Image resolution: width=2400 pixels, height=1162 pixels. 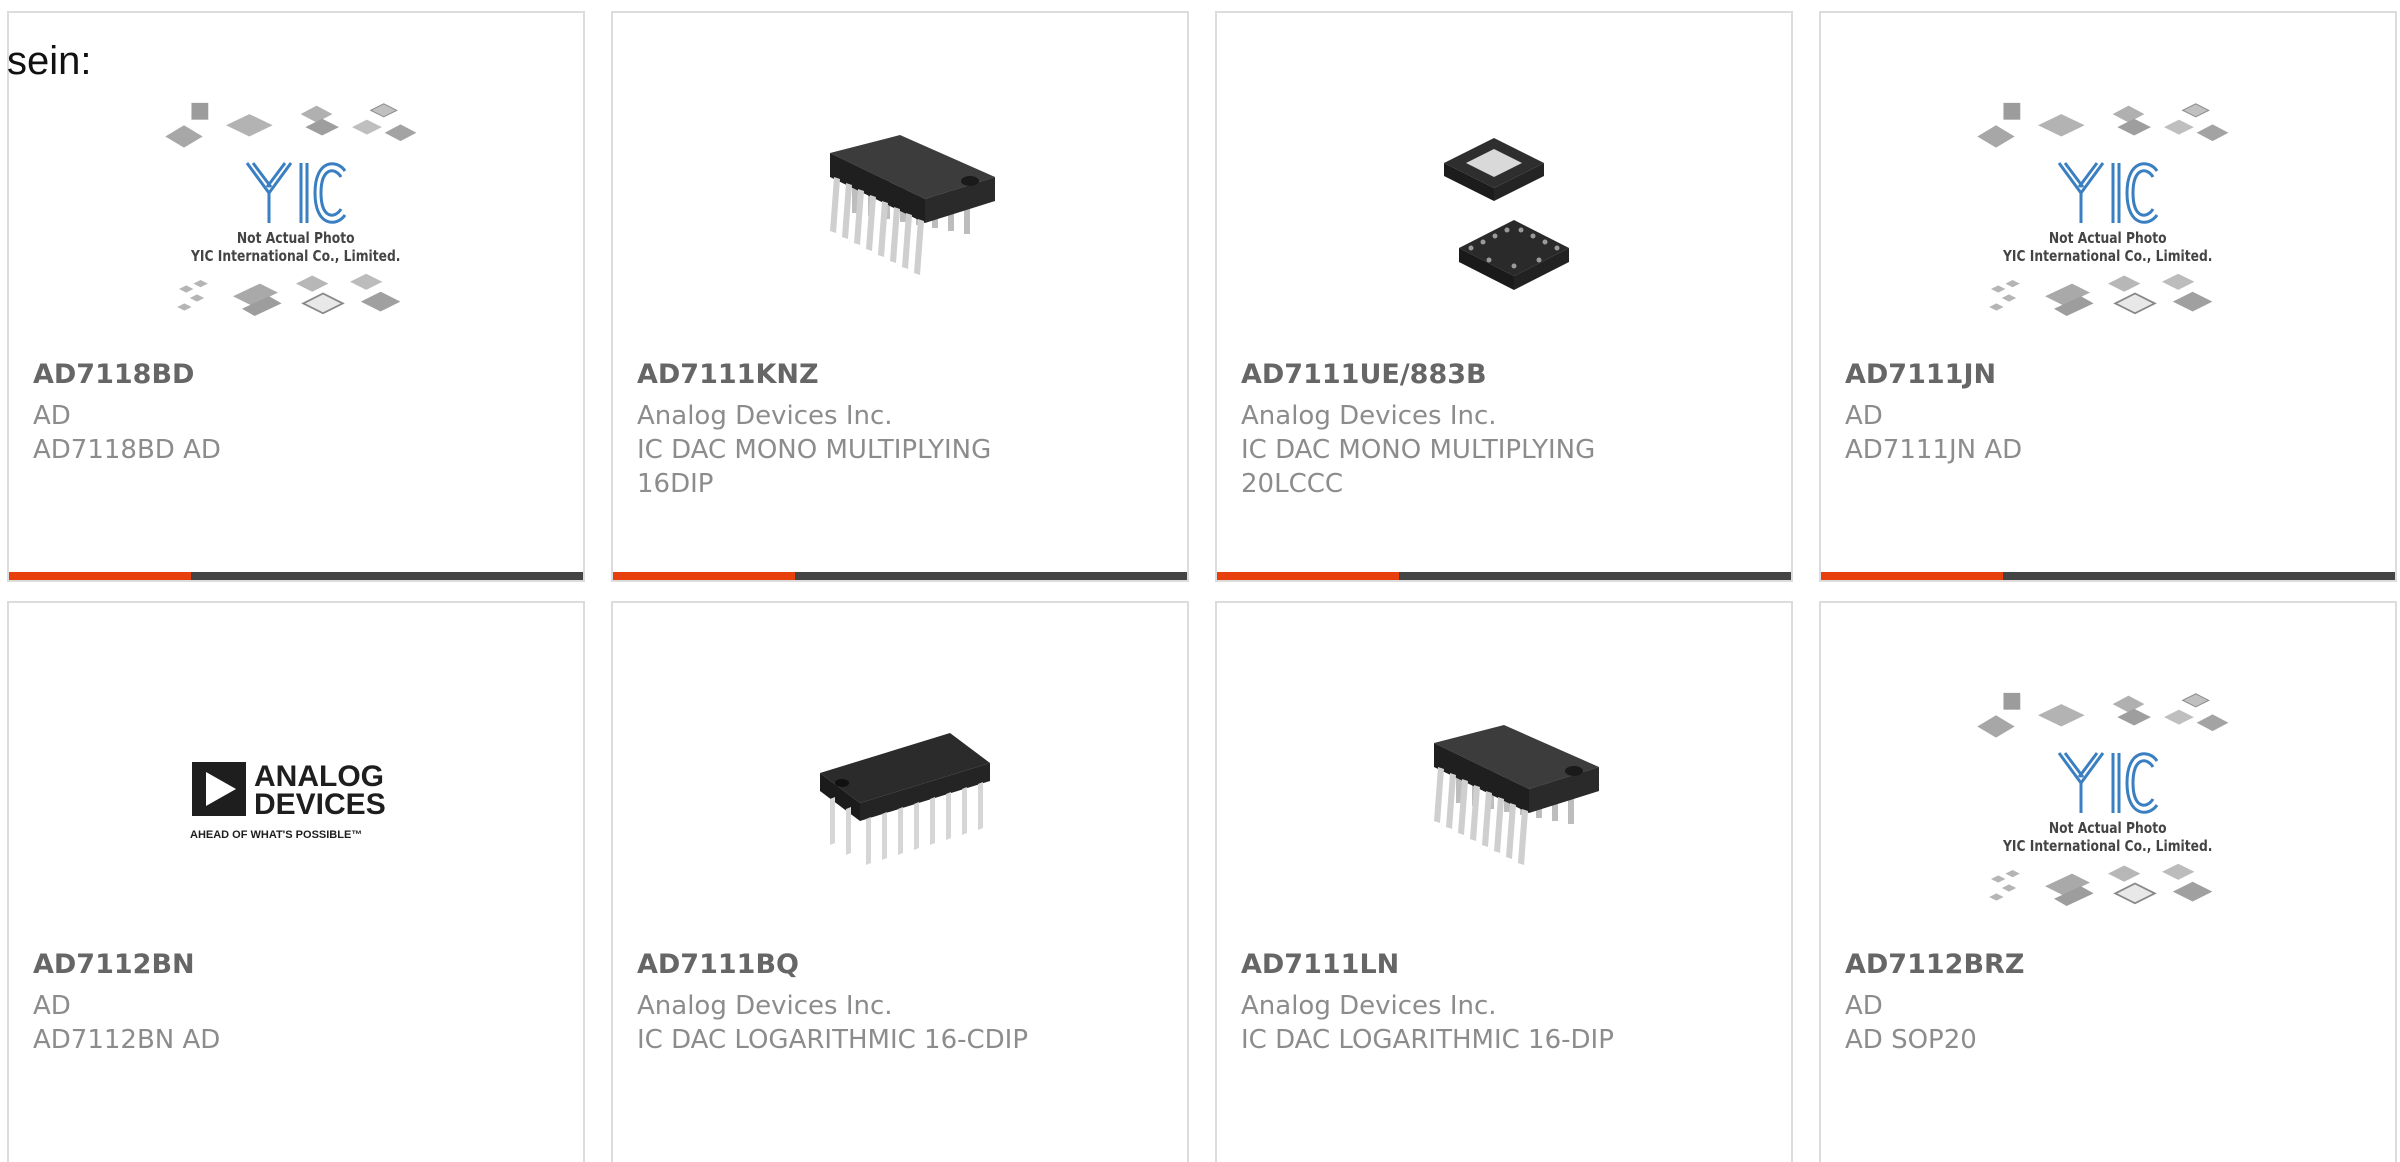 I want to click on lccc-chip-image, so click(x=1504, y=213).